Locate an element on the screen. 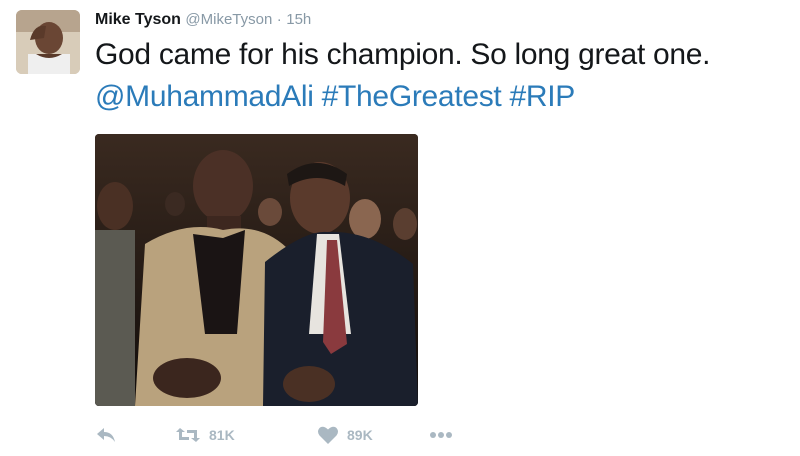  heart-icon is located at coordinates (328, 435).